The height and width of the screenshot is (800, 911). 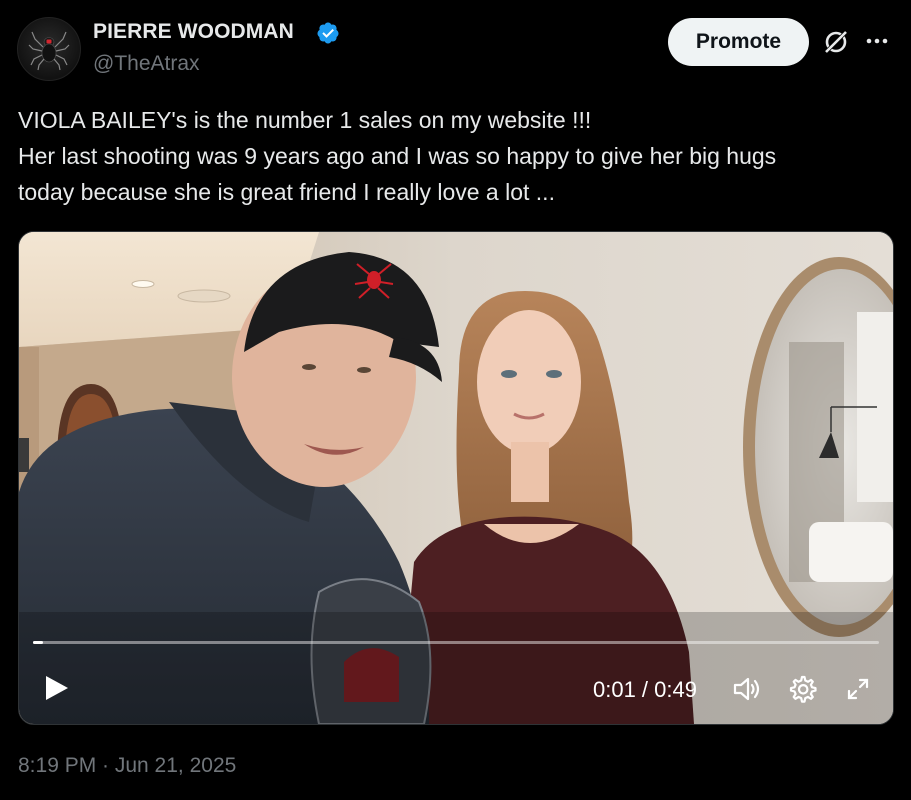 What do you see at coordinates (328, 33) in the screenshot?
I see `verified-badge-icon` at bounding box center [328, 33].